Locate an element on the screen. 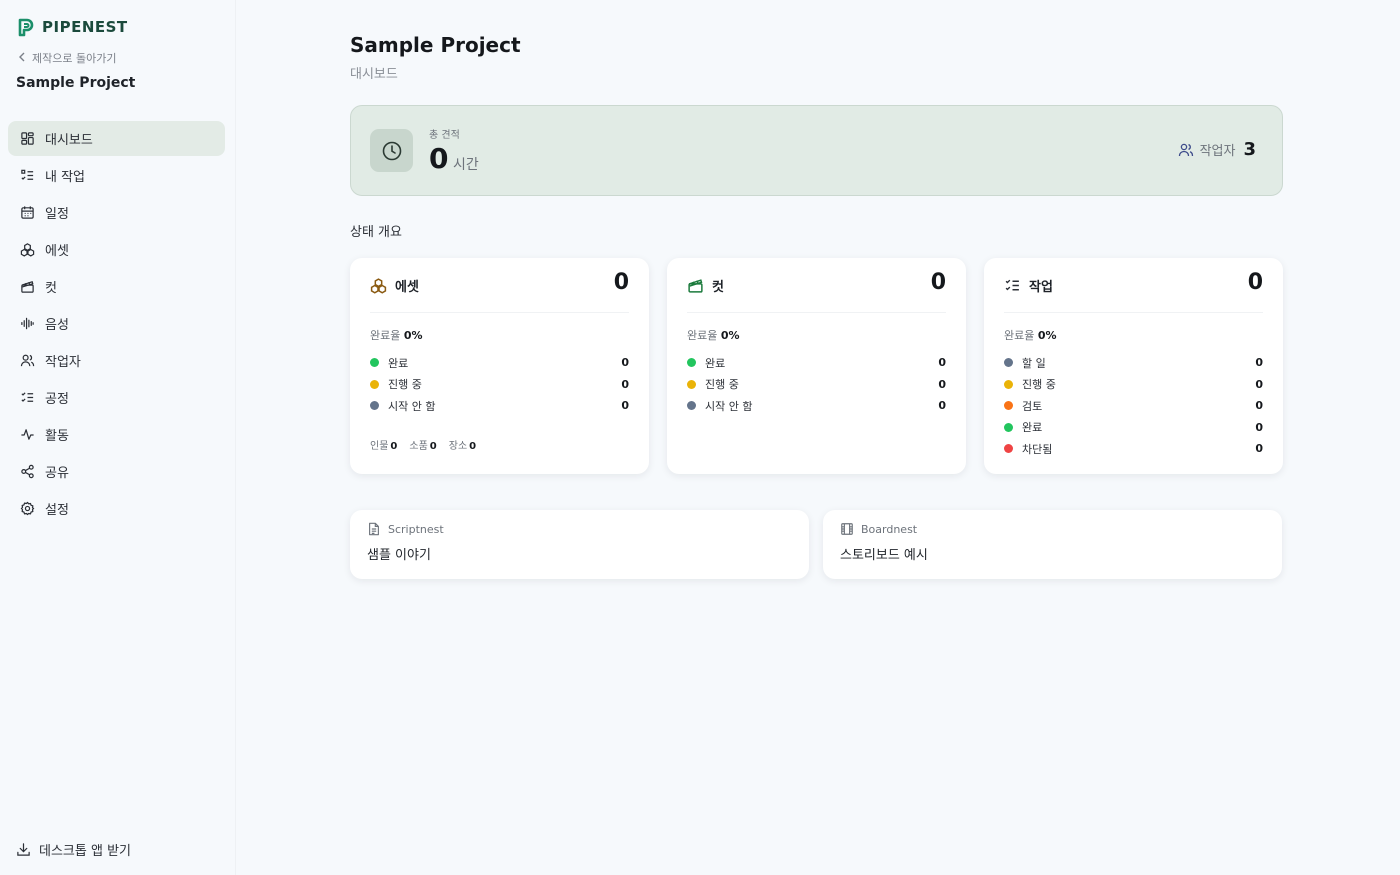 Image resolution: width=1400 pixels, height=875 pixels. sidebar-item-label: 활동 is located at coordinates (57, 436).